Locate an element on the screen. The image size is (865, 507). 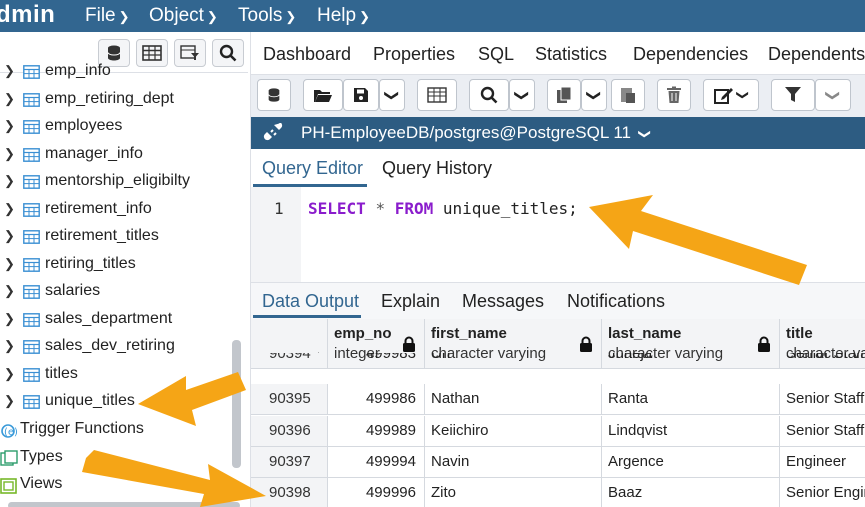
plug-connected-icon is located at coordinates (273, 133).